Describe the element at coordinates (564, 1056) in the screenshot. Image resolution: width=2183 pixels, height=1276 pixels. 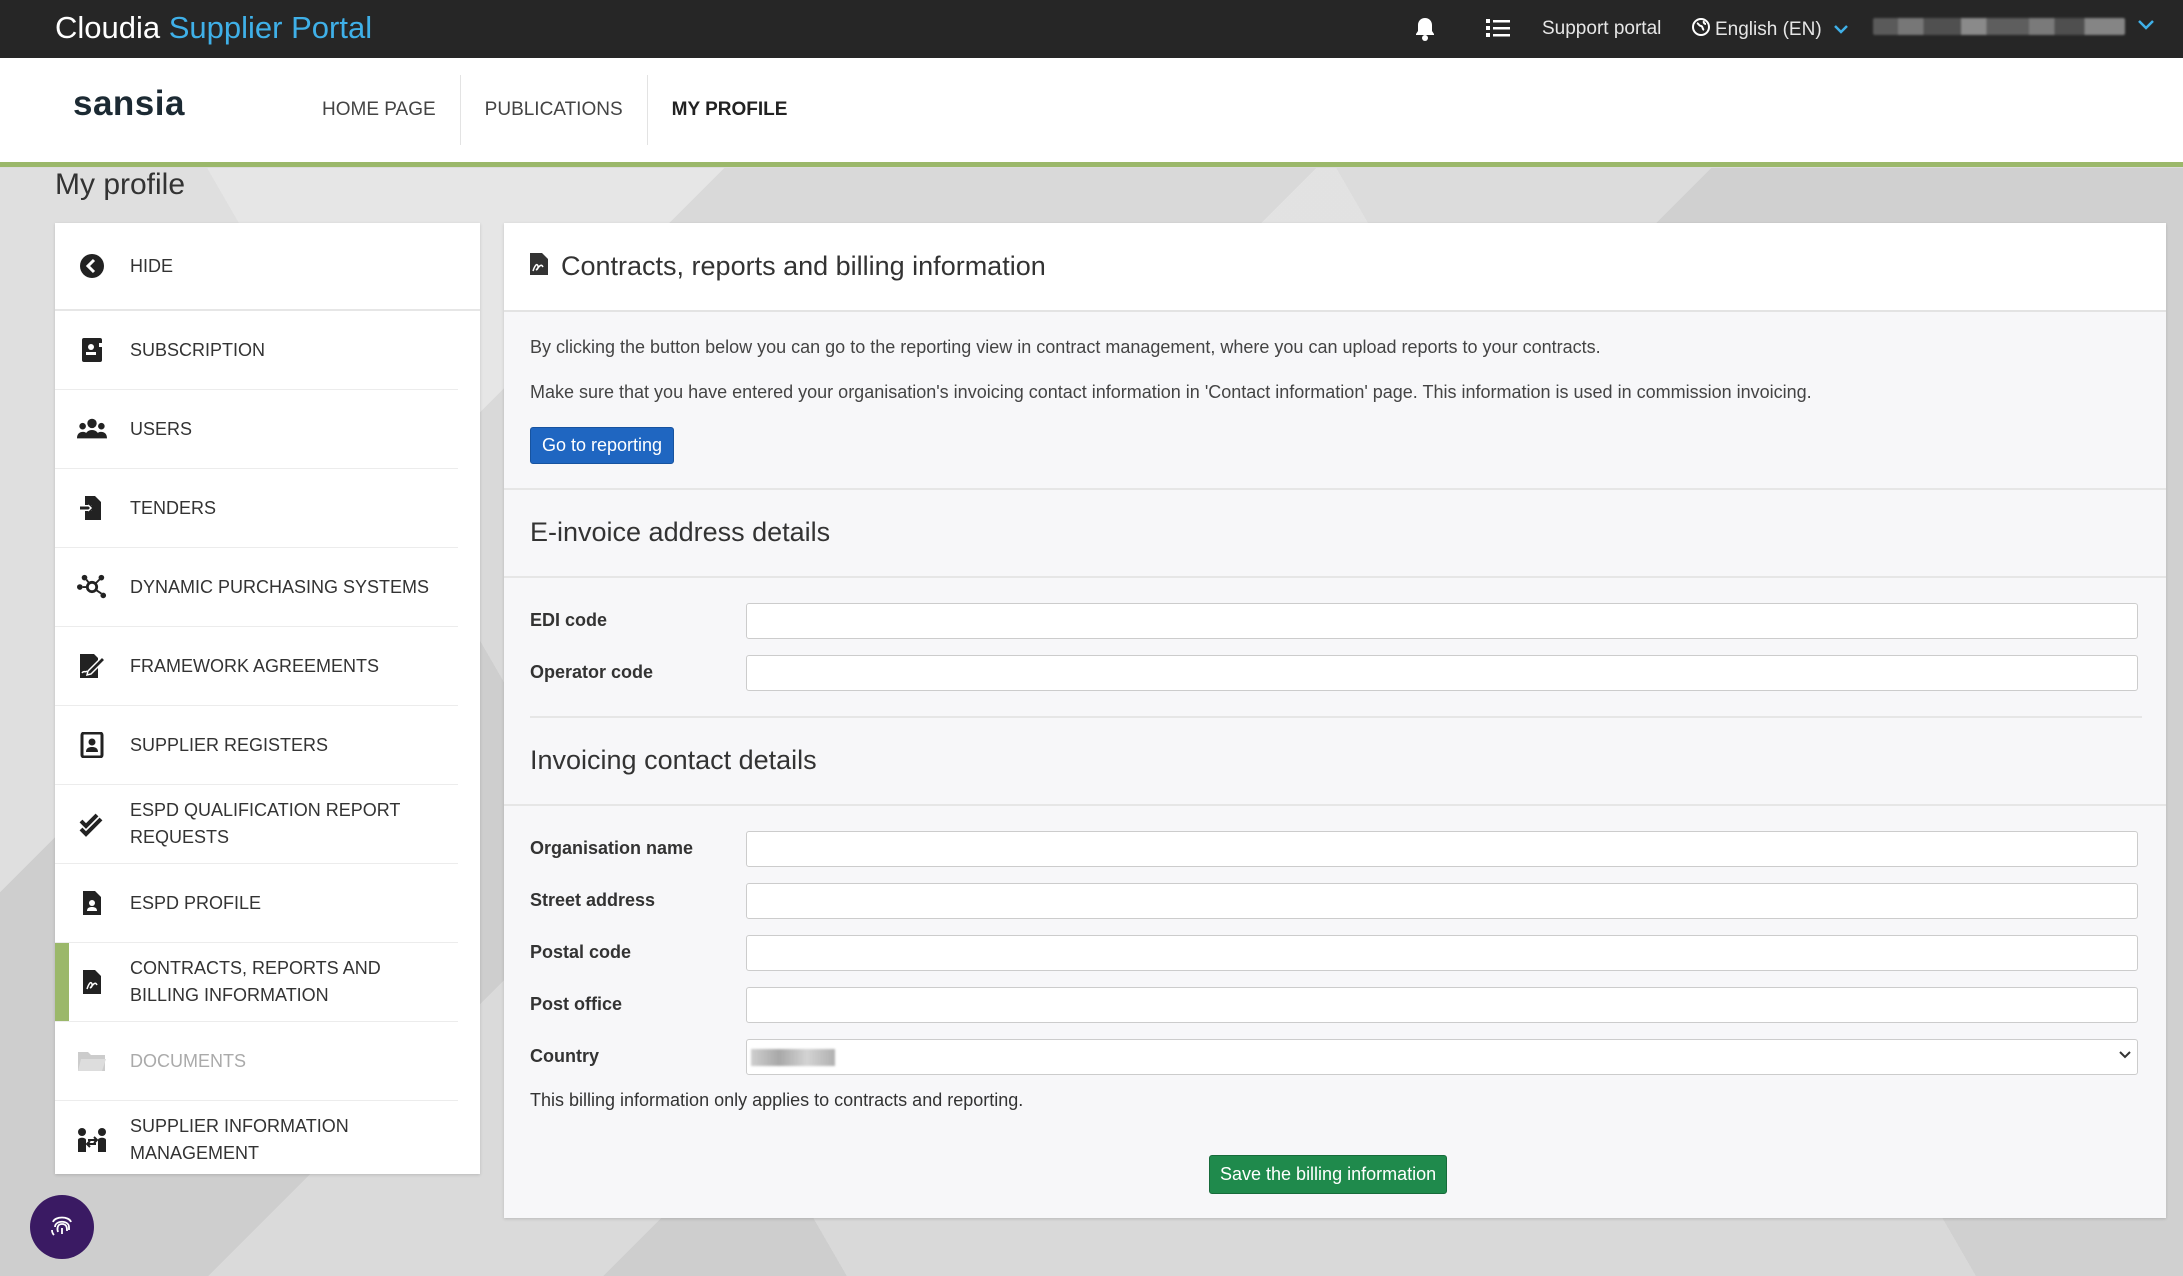
I see `country-label: Country` at that location.